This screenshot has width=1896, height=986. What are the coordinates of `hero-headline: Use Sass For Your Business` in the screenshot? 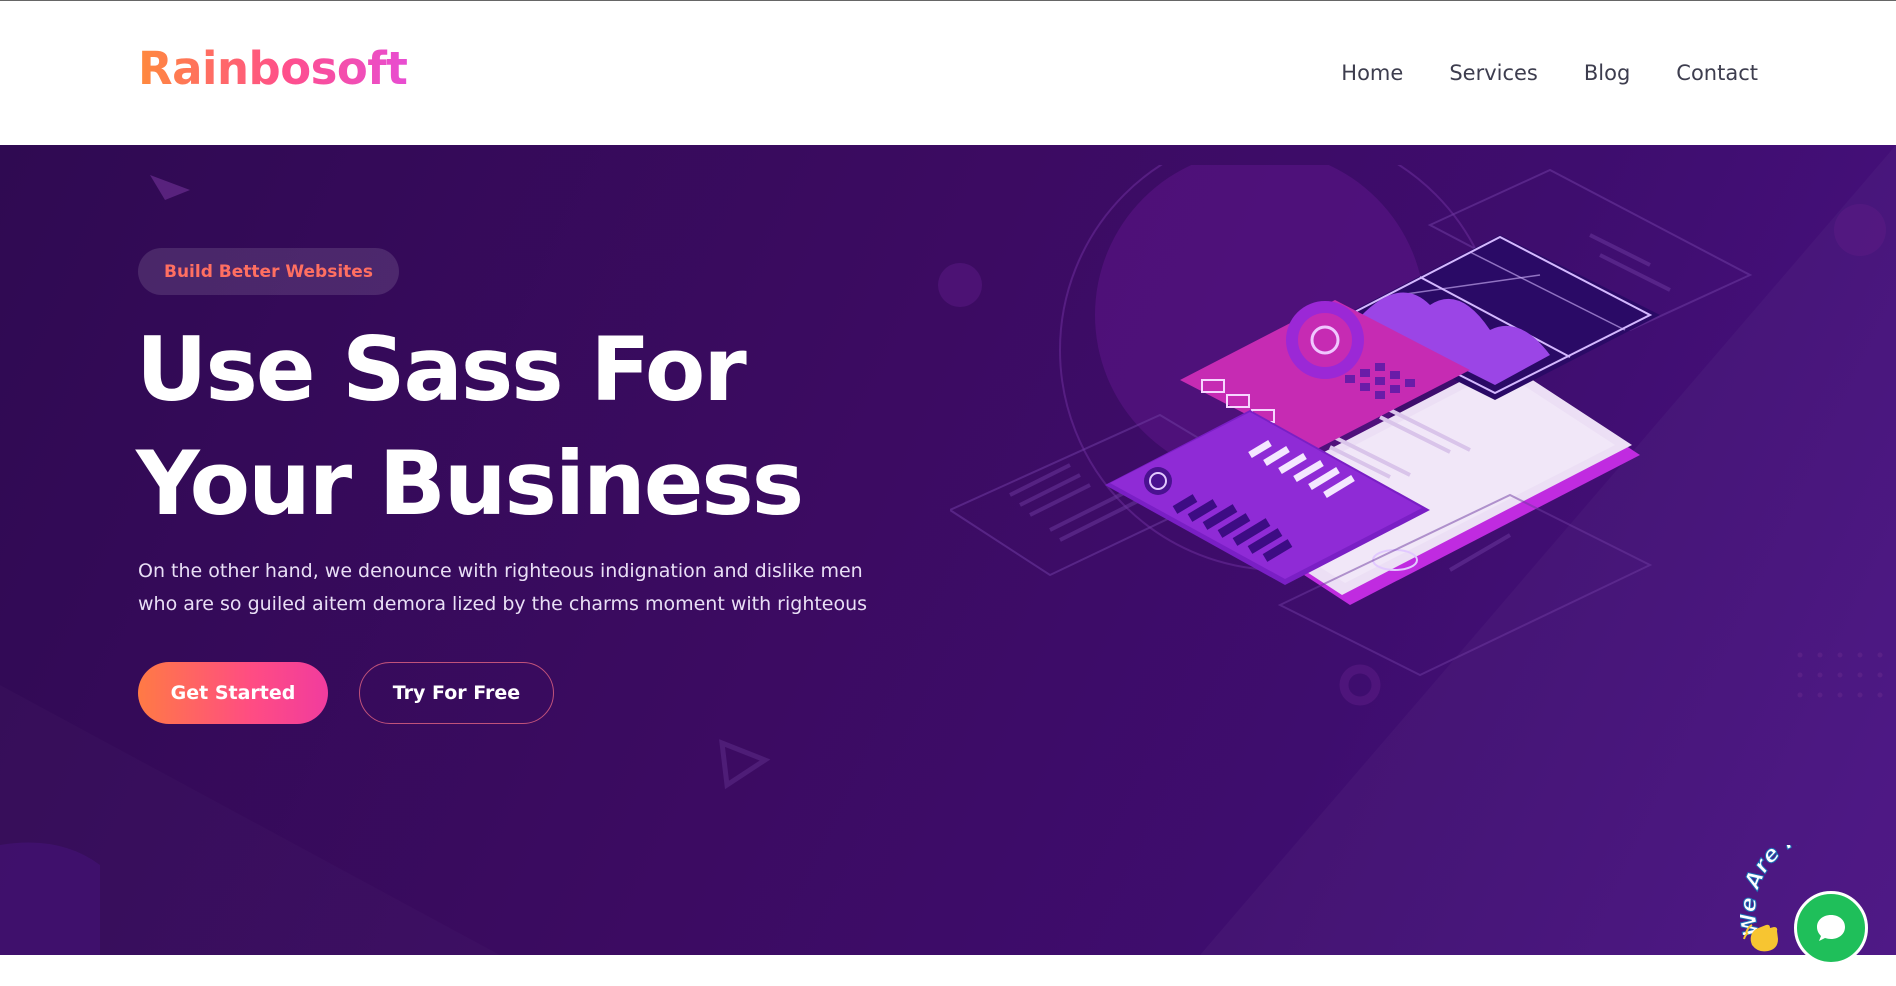 It's located at (516, 427).